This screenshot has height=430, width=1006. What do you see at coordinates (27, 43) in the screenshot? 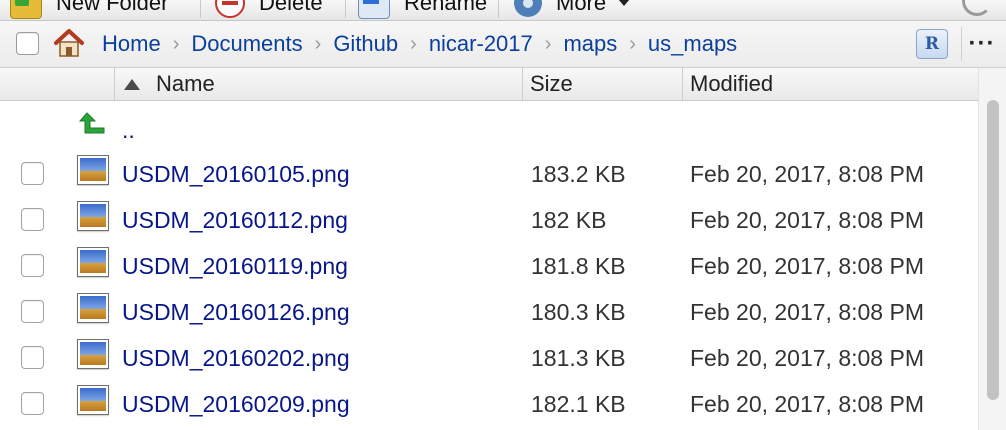
I see `select-all-checkbox` at bounding box center [27, 43].